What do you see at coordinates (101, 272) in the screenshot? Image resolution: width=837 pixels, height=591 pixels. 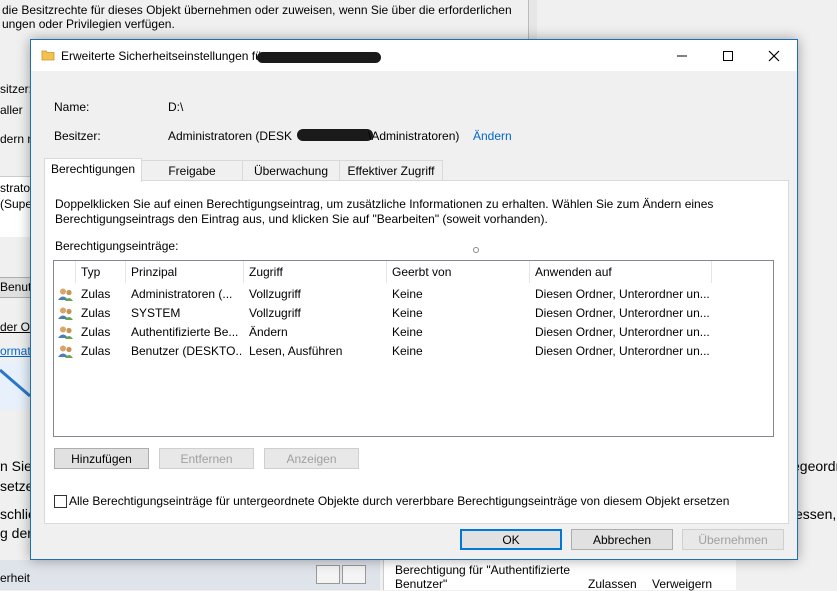 I see `column-header-type: Typ` at bounding box center [101, 272].